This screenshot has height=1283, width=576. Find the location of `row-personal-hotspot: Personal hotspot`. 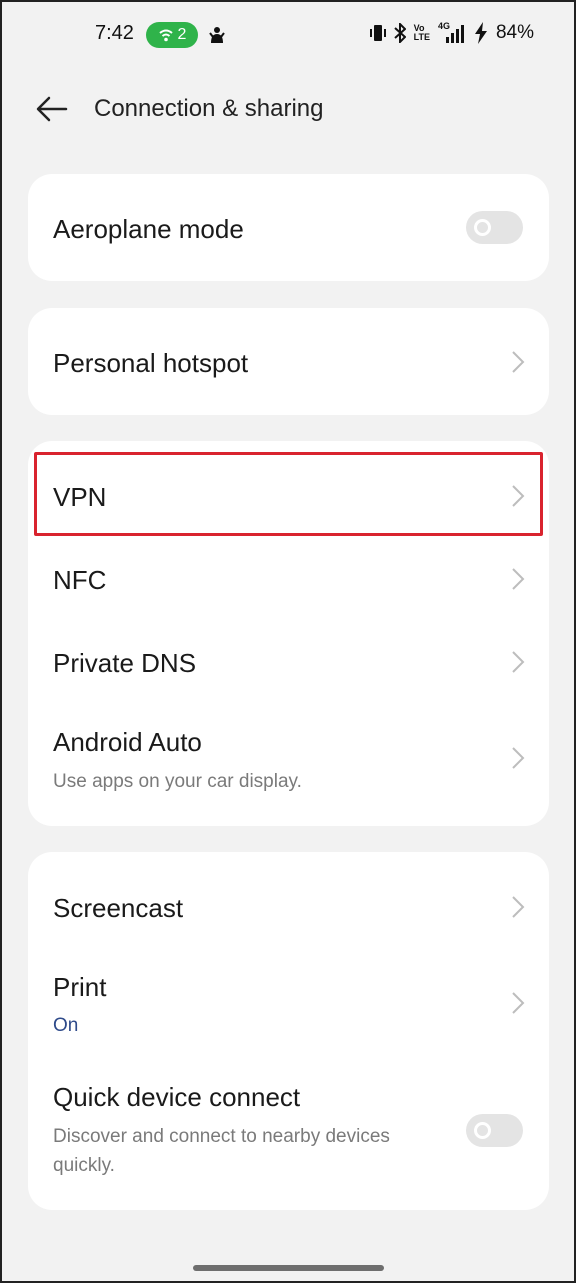

row-personal-hotspot: Personal hotspot is located at coordinates (288, 361).